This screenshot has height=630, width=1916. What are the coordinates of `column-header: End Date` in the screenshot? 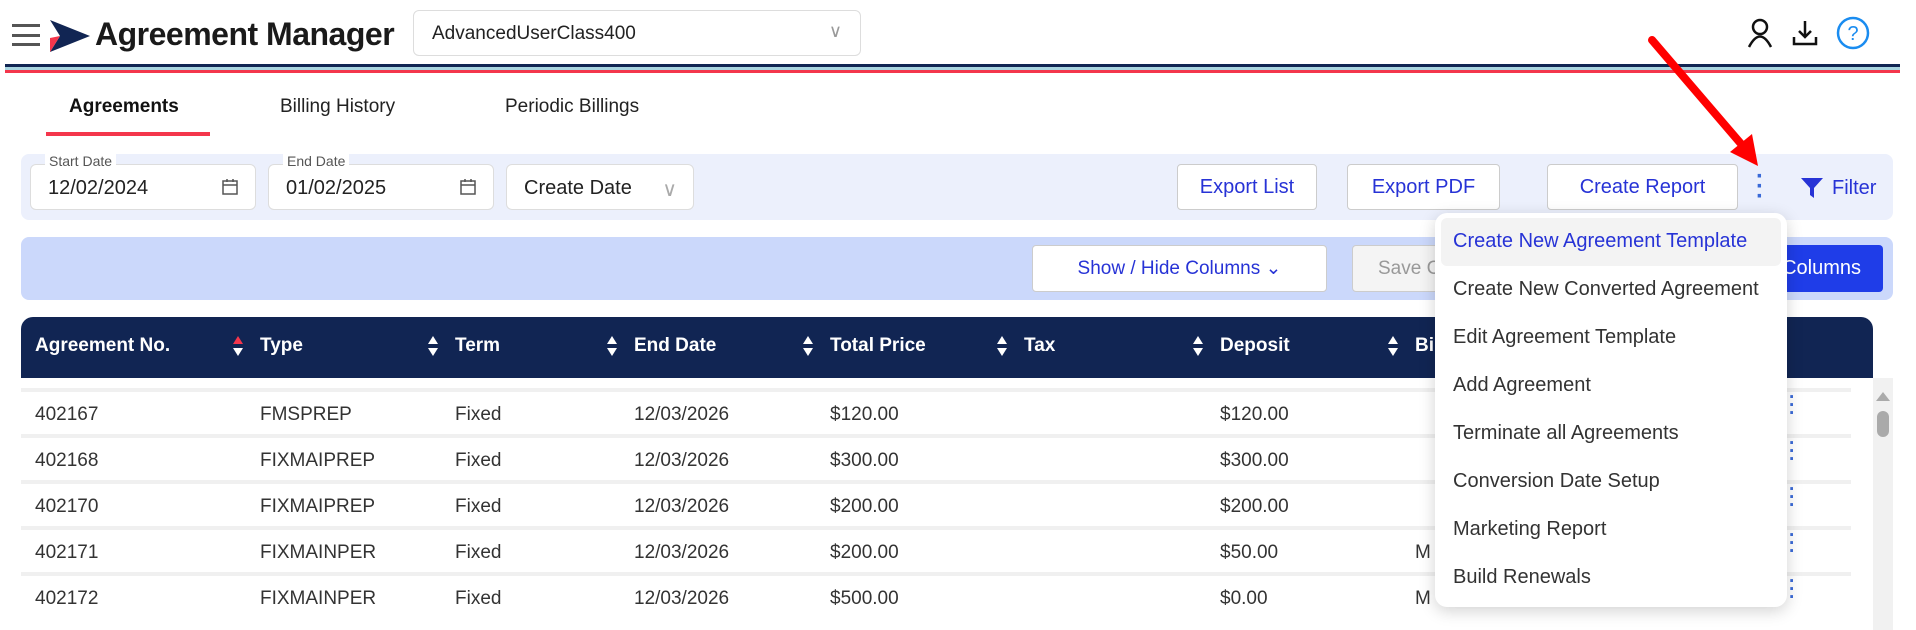 It's located at (675, 346).